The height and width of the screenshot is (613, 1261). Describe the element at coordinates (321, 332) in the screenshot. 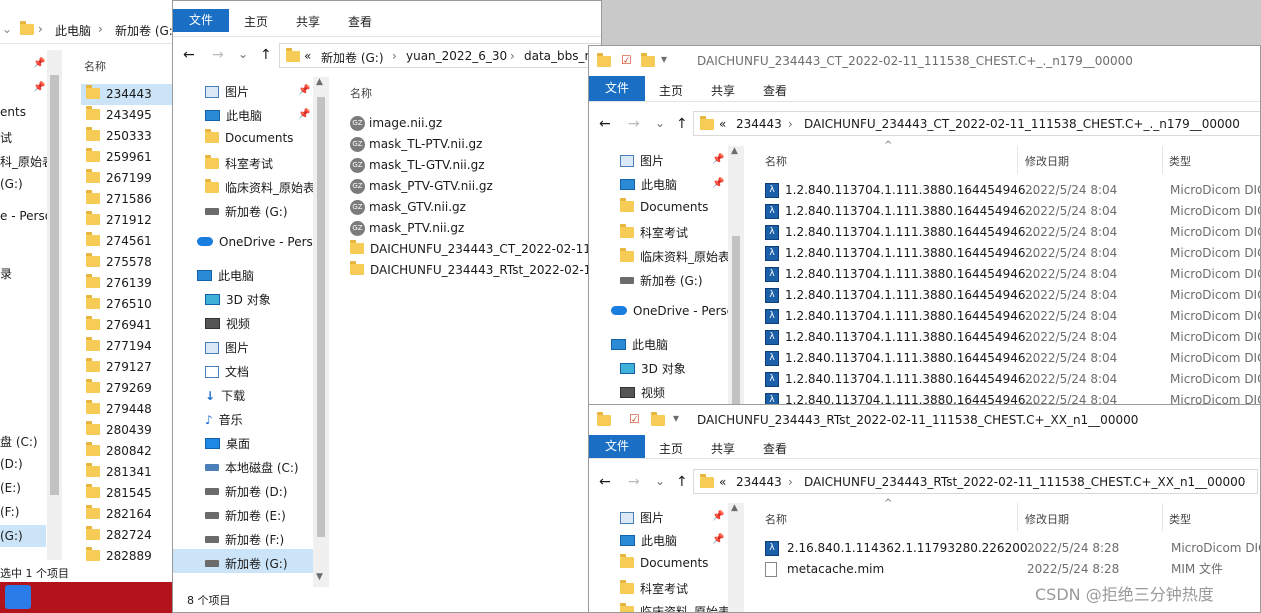

I see `nav-scrollbar: ▲ ▼` at that location.